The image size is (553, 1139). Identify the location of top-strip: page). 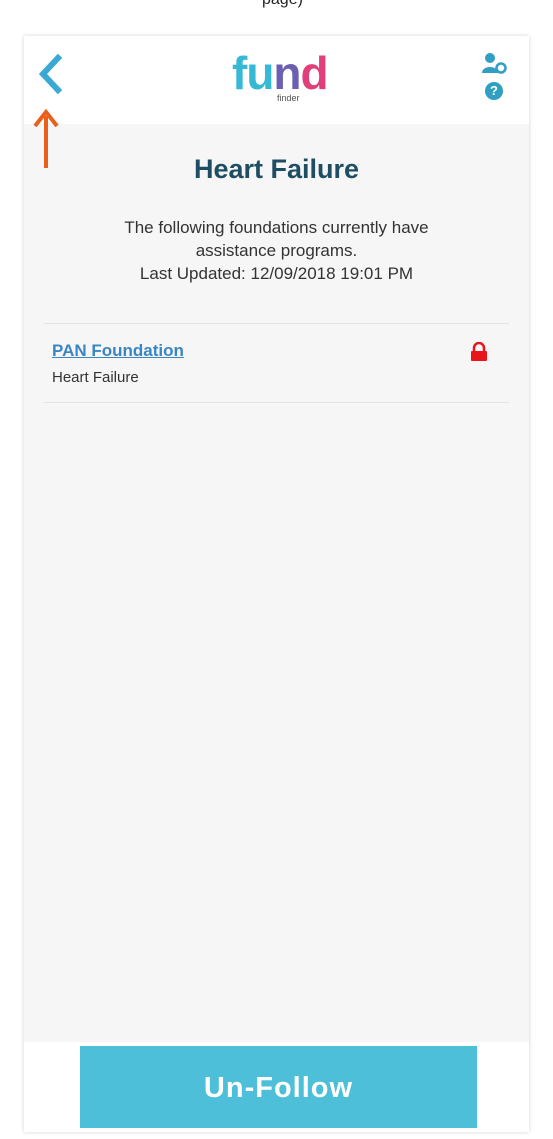
(276, 7).